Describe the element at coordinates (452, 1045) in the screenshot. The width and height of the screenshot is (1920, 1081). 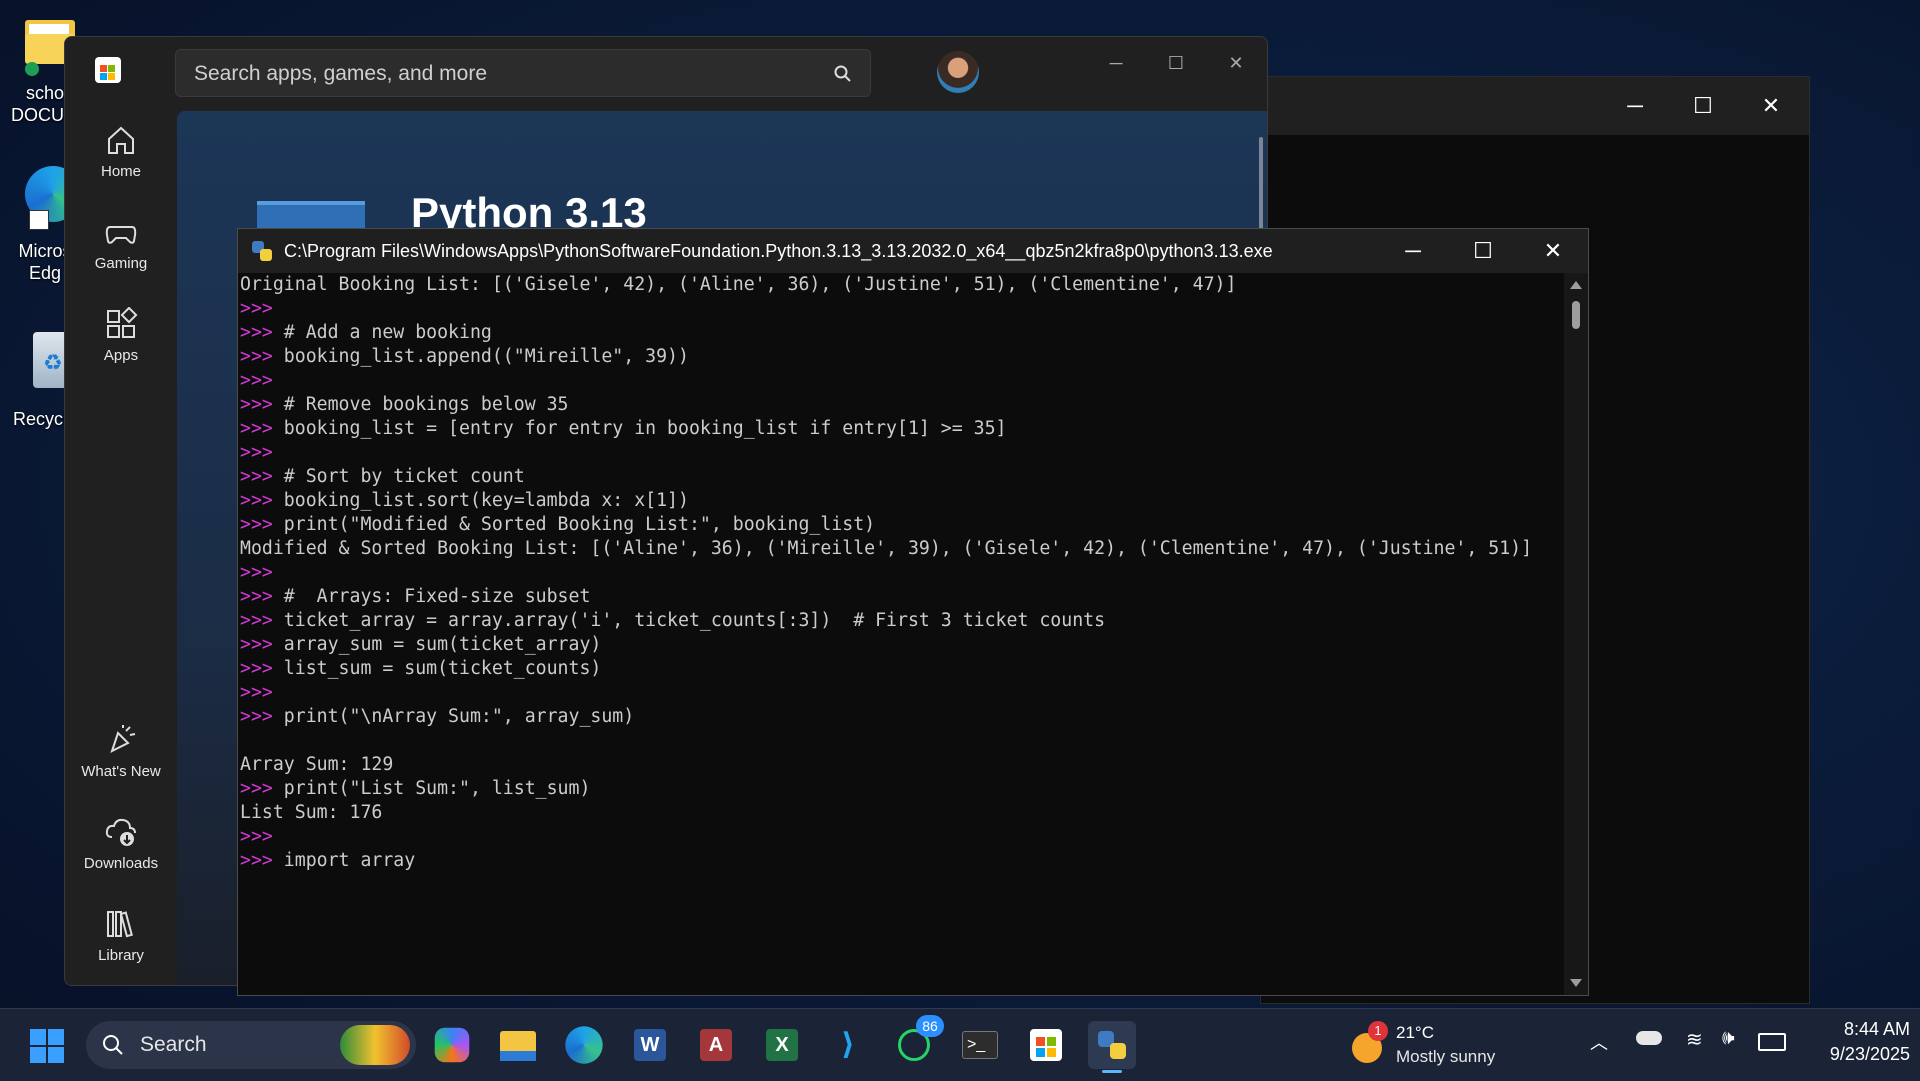
I see `copilot-icon` at that location.